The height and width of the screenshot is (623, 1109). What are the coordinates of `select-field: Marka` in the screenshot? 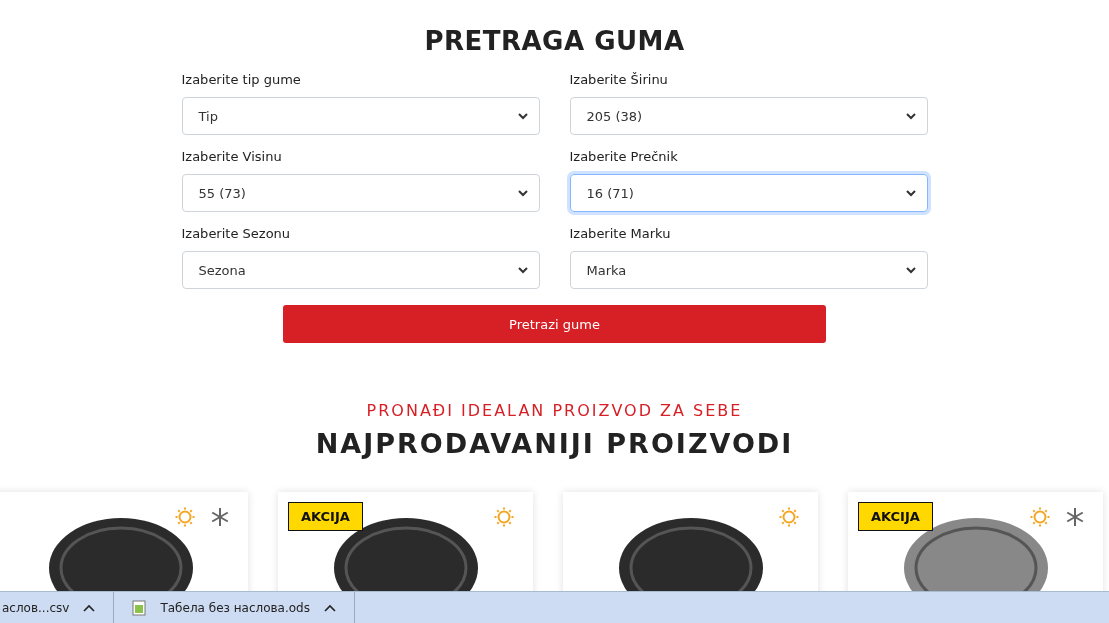 It's located at (748, 270).